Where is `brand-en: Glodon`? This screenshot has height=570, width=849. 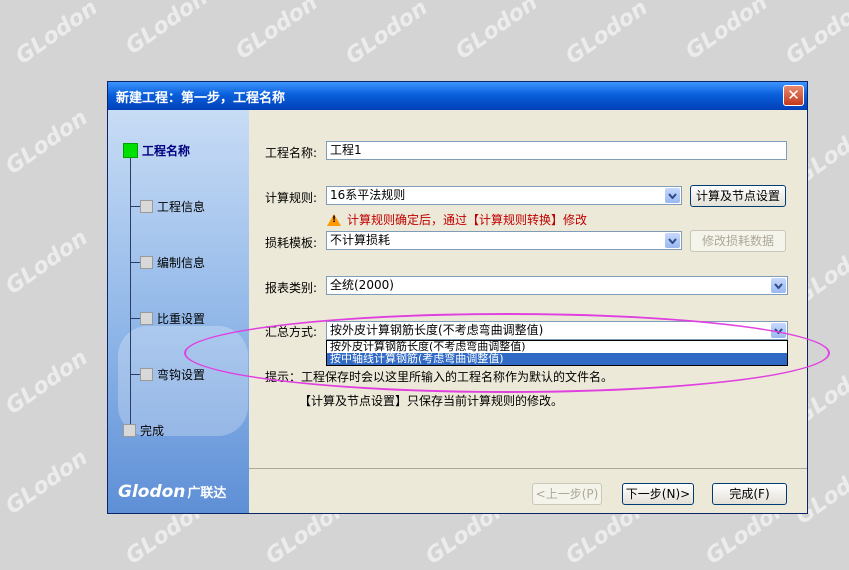
brand-en: Glodon is located at coordinates (152, 492).